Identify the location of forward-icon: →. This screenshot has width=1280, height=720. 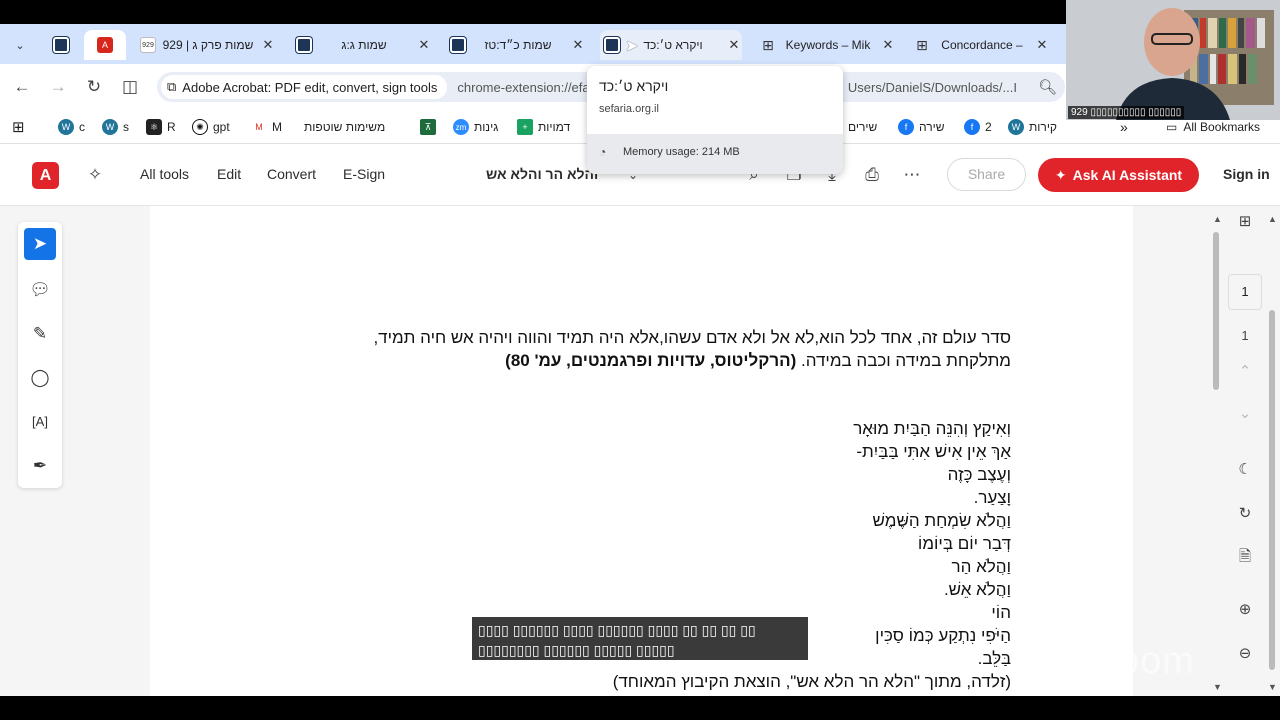
(58, 87).